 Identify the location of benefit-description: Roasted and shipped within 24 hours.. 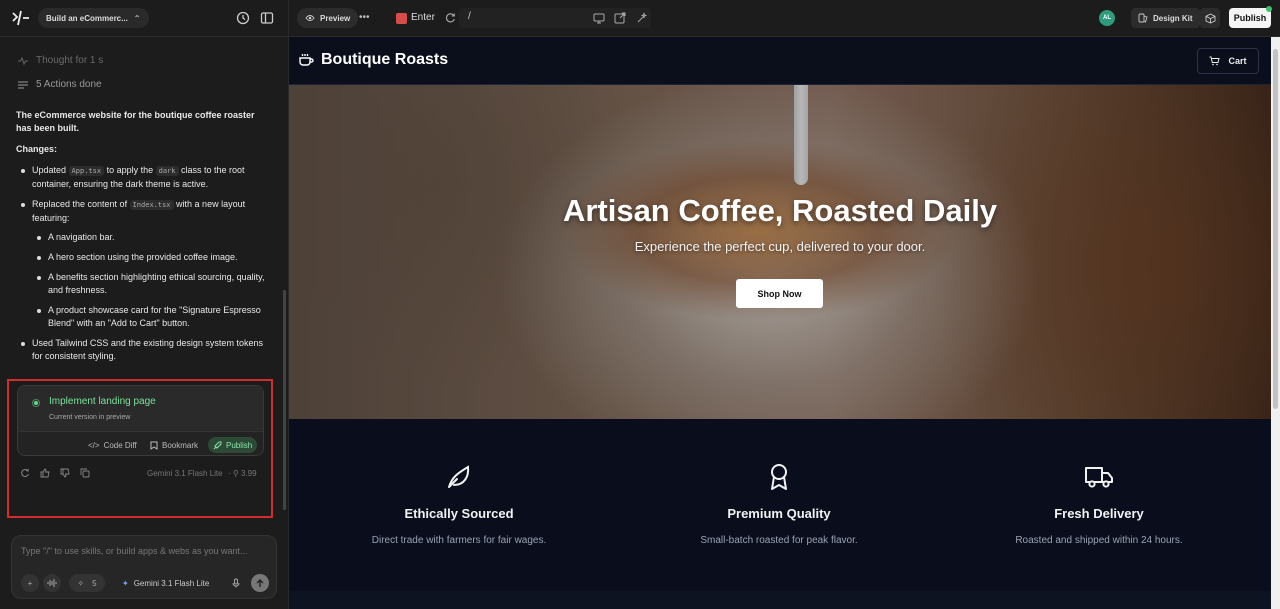
(1099, 540).